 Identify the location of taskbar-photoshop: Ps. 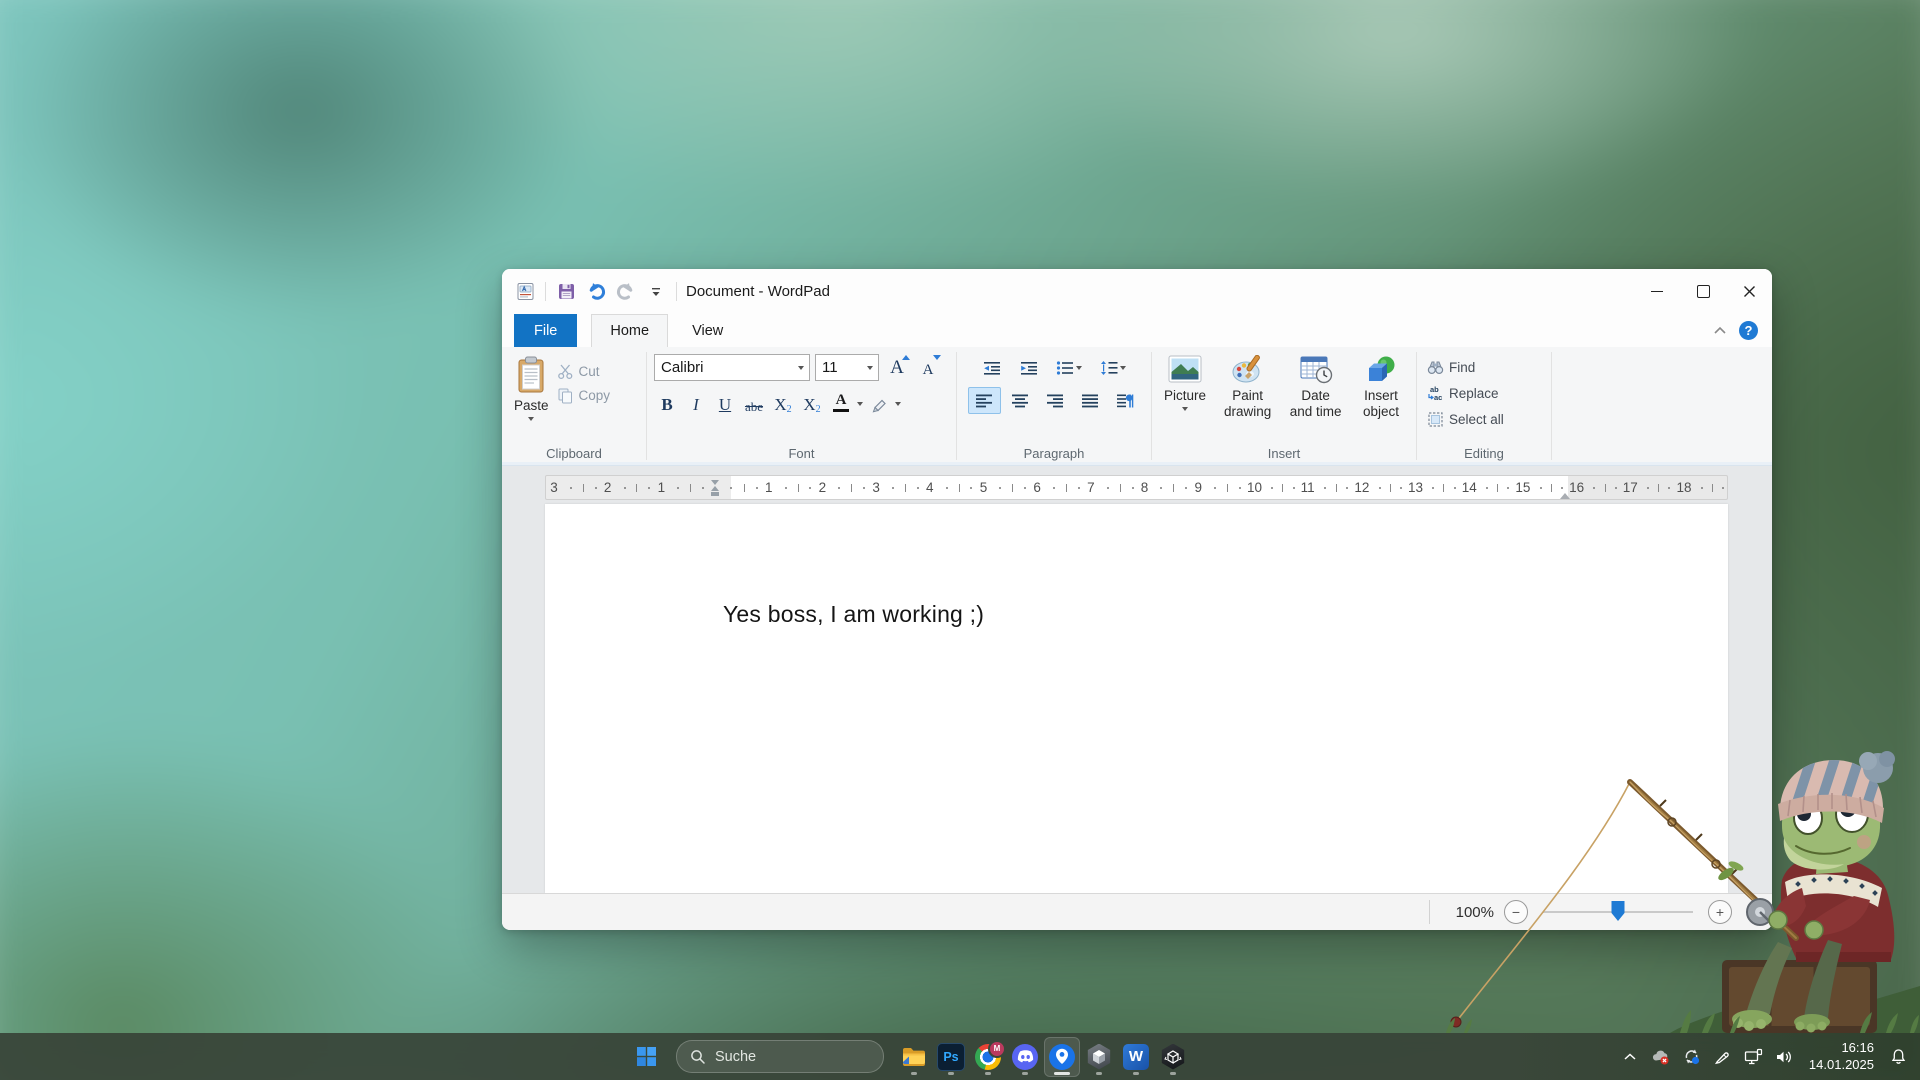
(951, 1057).